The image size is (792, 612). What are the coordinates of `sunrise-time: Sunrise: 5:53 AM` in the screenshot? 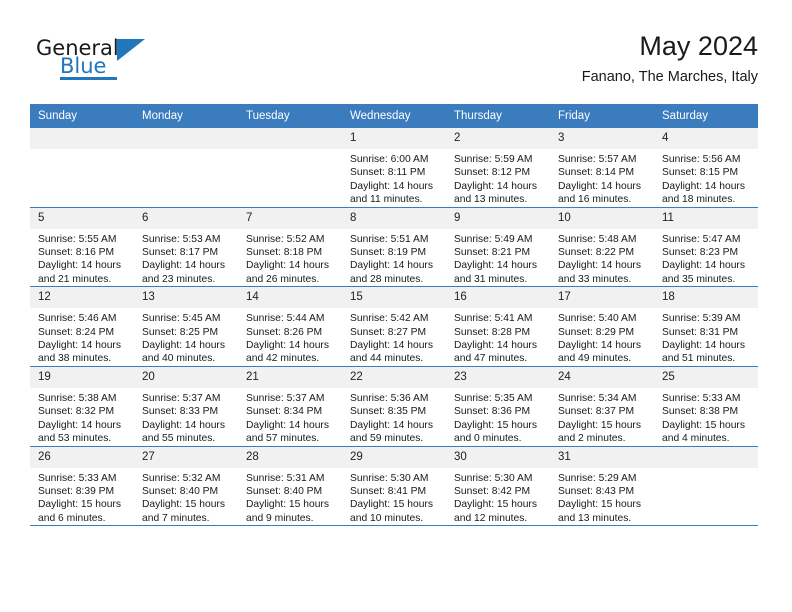 It's located at (181, 239).